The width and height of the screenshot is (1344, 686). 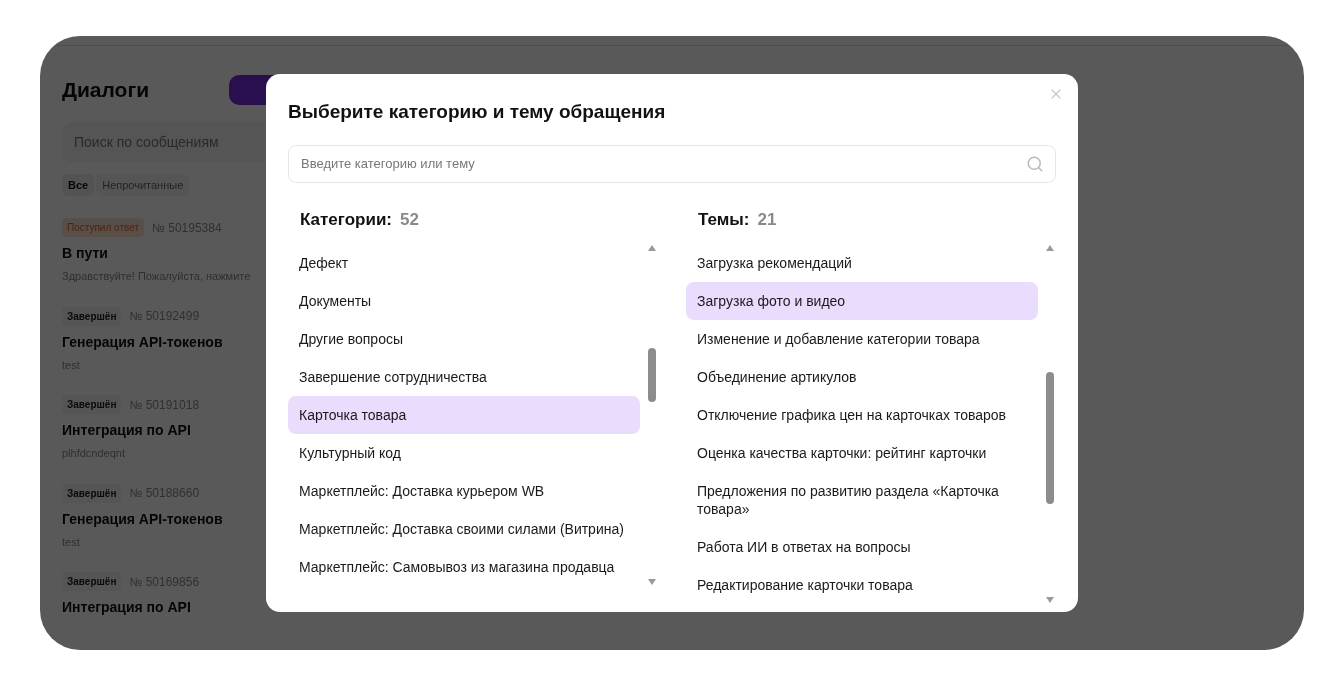 What do you see at coordinates (767, 219) in the screenshot?
I see `count: 21` at bounding box center [767, 219].